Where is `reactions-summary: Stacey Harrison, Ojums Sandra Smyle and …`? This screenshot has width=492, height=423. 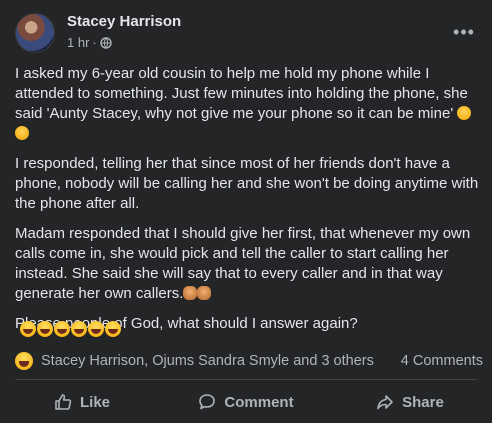 reactions-summary: Stacey Harrison, Ojums Sandra Smyle and … is located at coordinates (207, 361).